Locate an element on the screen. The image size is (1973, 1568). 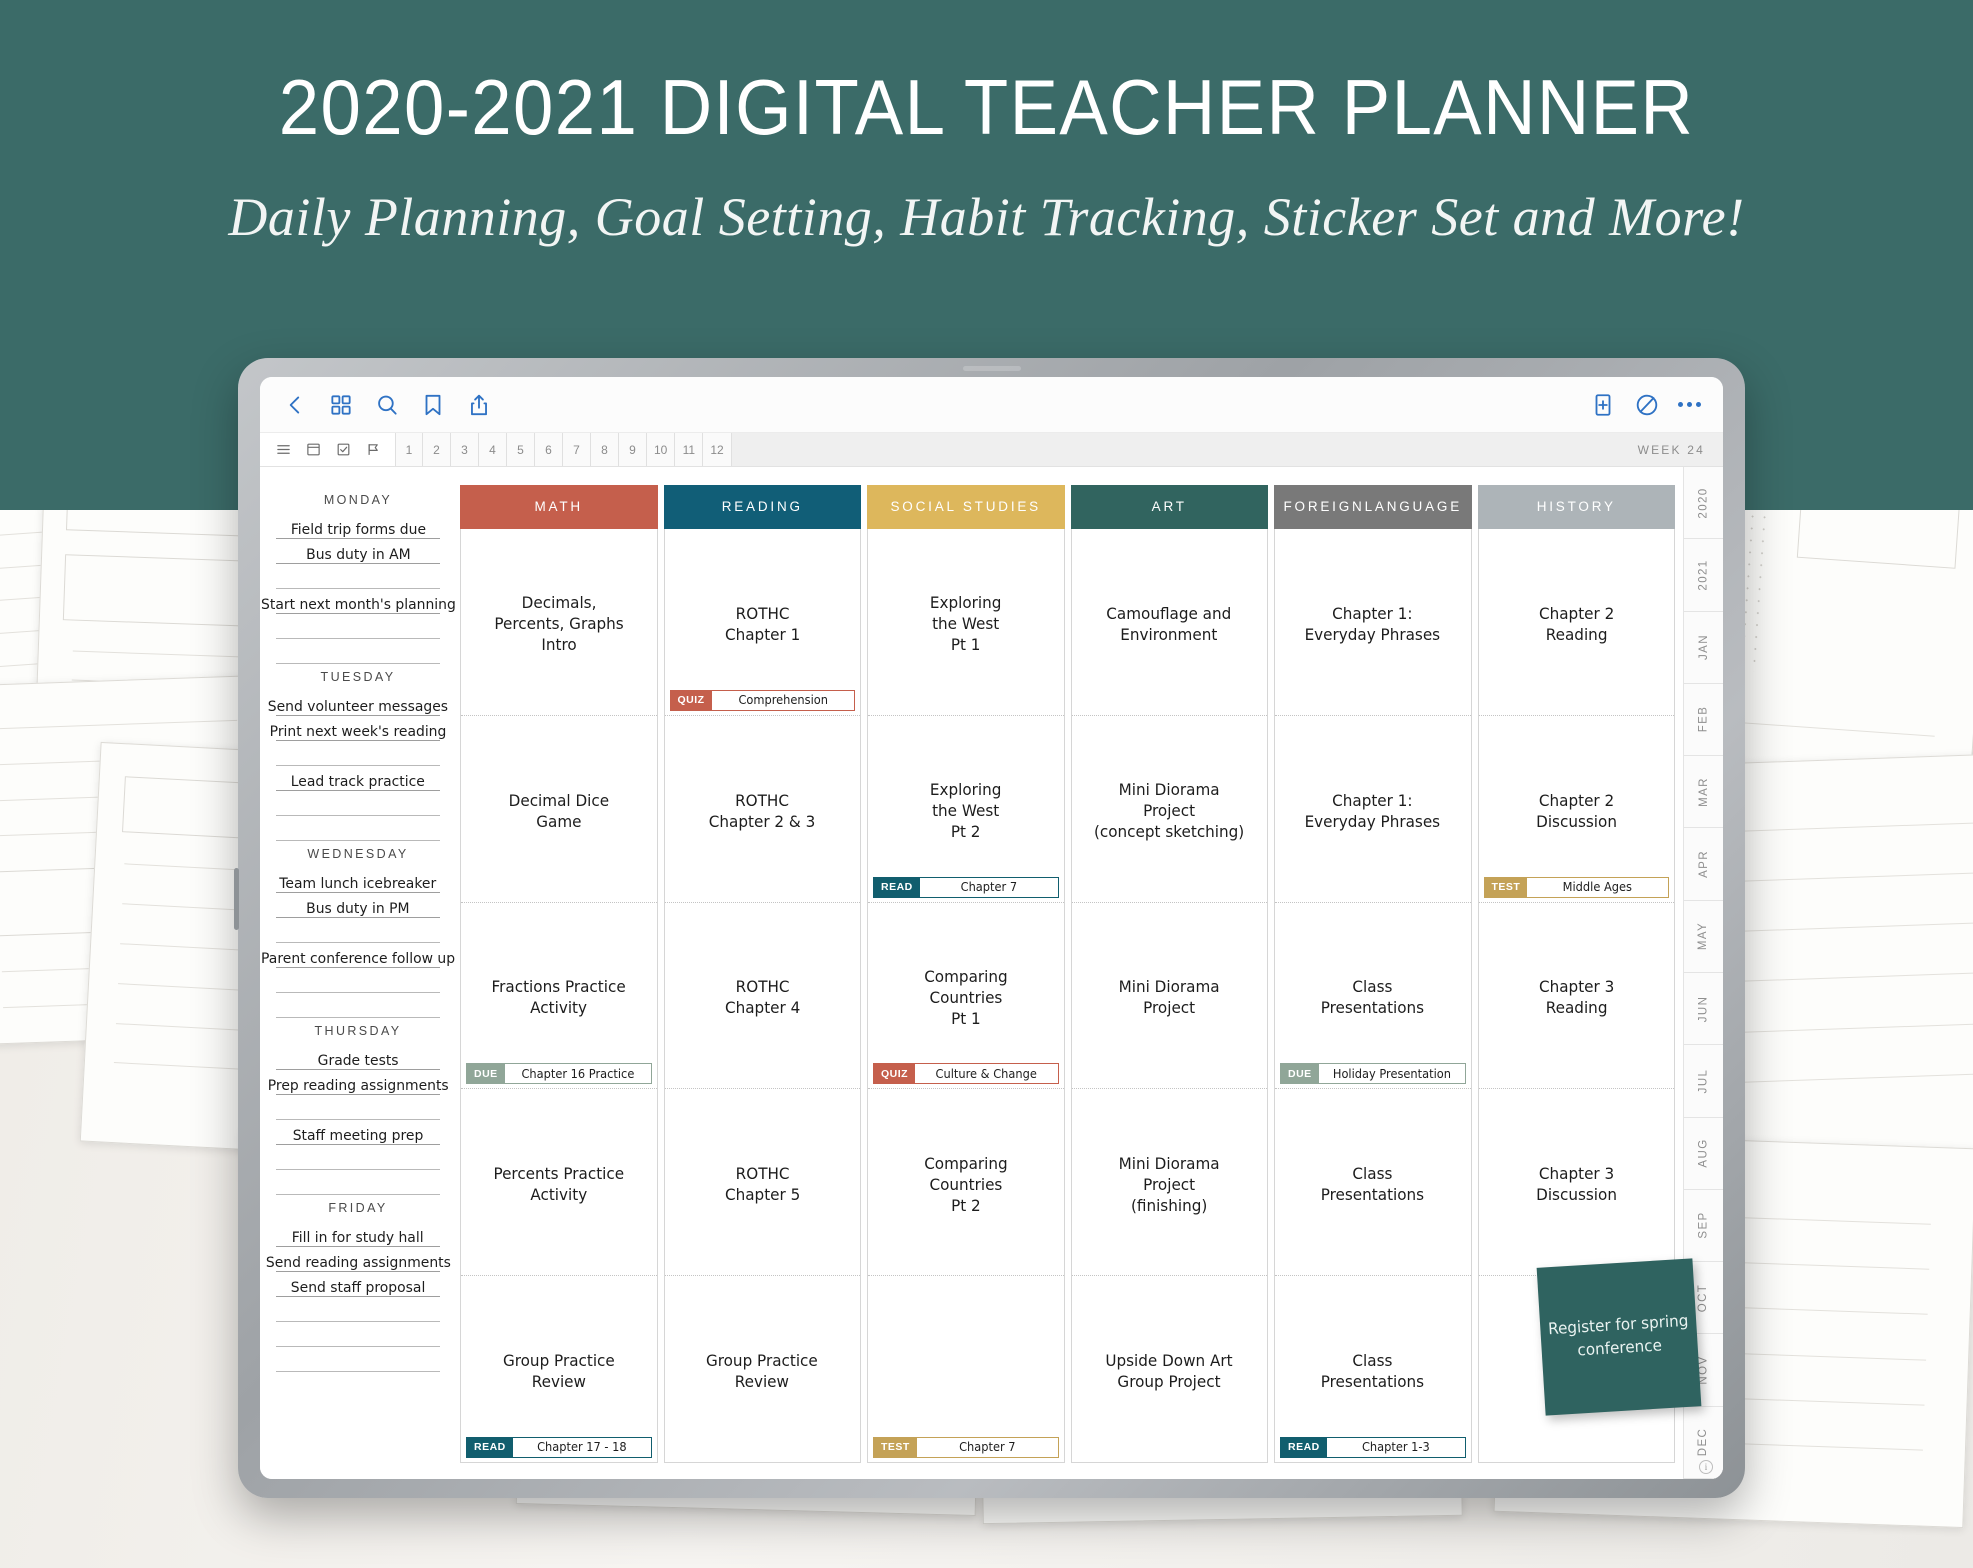
rail-tab-mar: MAR is located at coordinates (1703, 792).